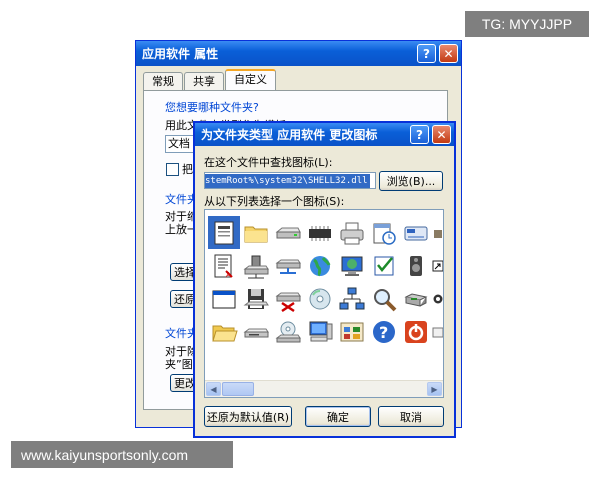 This screenshot has width=600, height=480. I want to click on select-icon-label: 从以下列表选择一个图标(S):, so click(274, 201).